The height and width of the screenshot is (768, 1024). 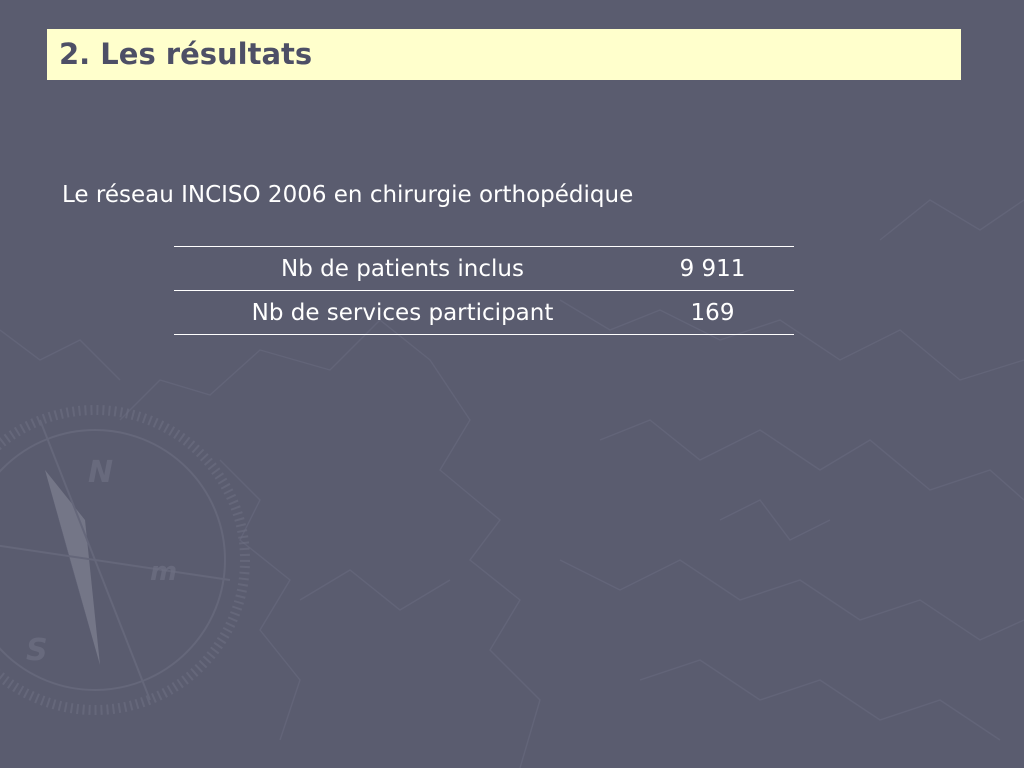 What do you see at coordinates (163, 572) in the screenshot?
I see `compass-letter-m: m` at bounding box center [163, 572].